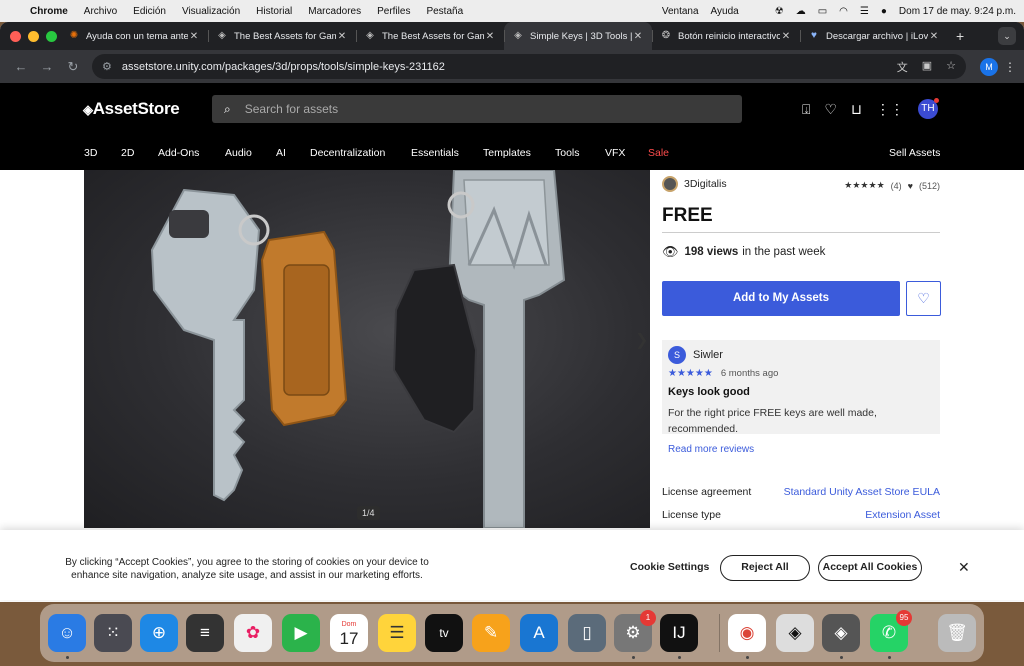 The image size is (1024, 666). What do you see at coordinates (90, 153) in the screenshot?
I see `nav-3d: 3D` at bounding box center [90, 153].